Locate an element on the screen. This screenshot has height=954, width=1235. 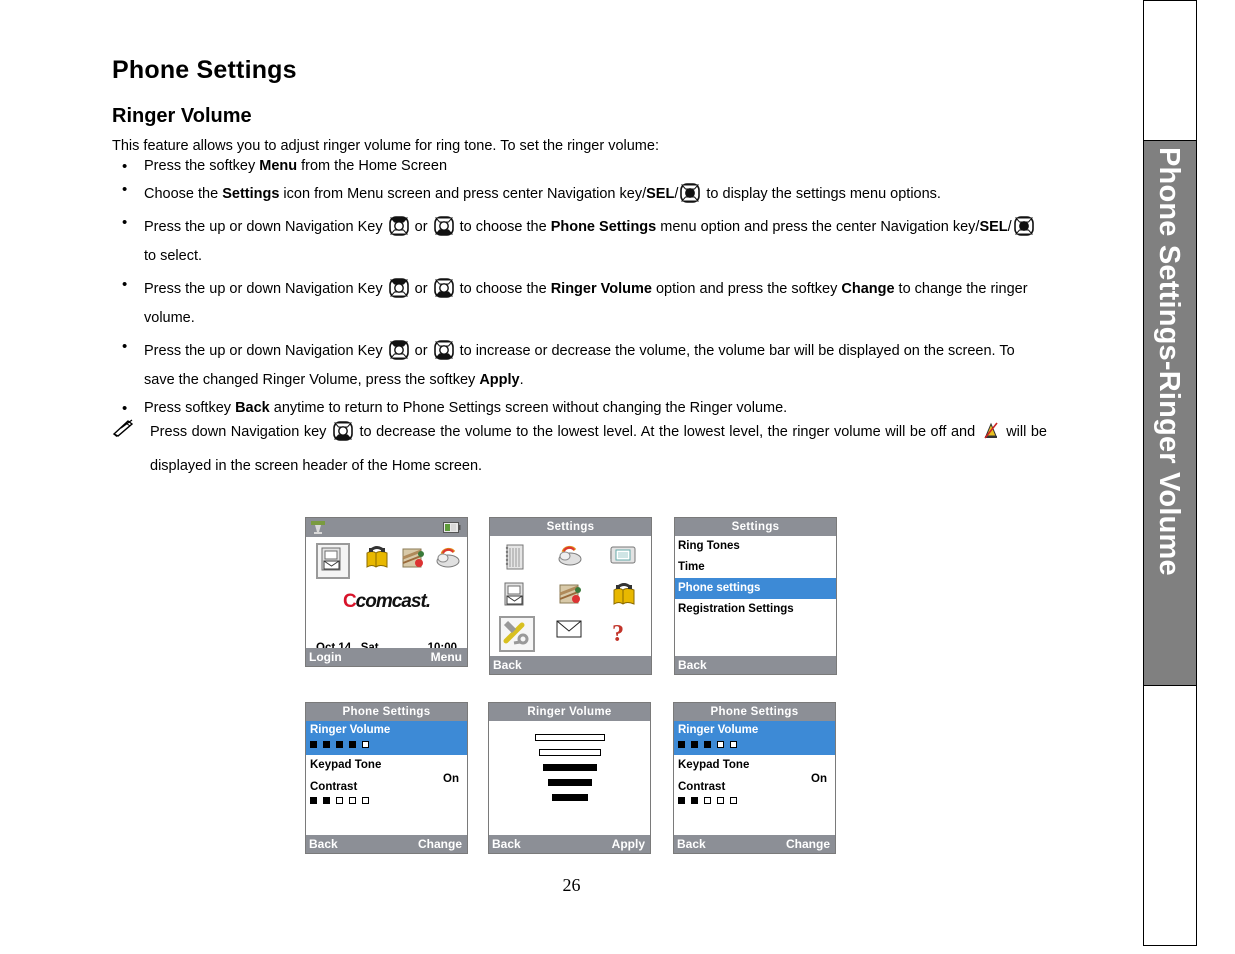
nav-key-up-icon is located at coordinates (399, 288).